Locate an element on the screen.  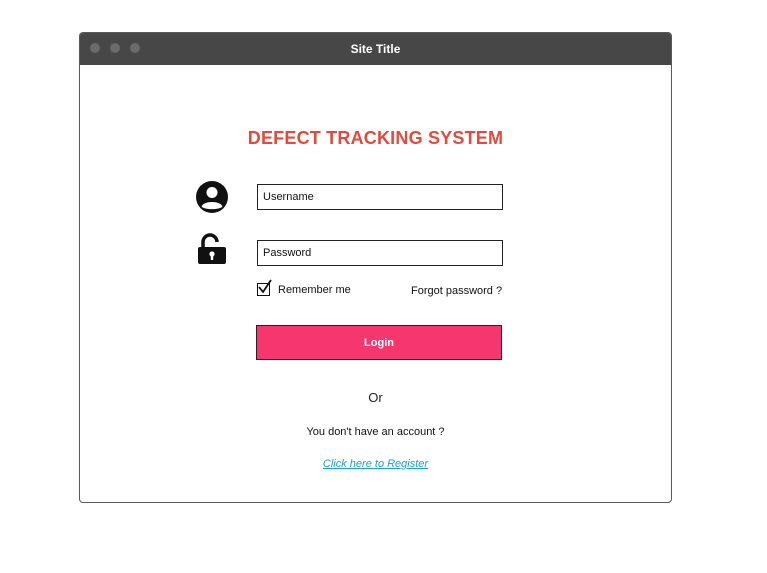
forgot-password-link: Forgot password ? is located at coordinates (456, 291).